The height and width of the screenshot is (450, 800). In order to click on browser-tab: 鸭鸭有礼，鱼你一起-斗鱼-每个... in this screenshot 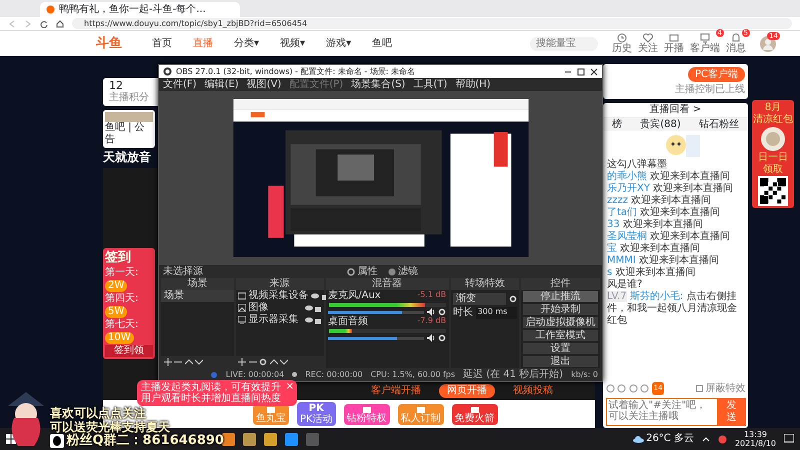, I will do `click(140, 9)`.